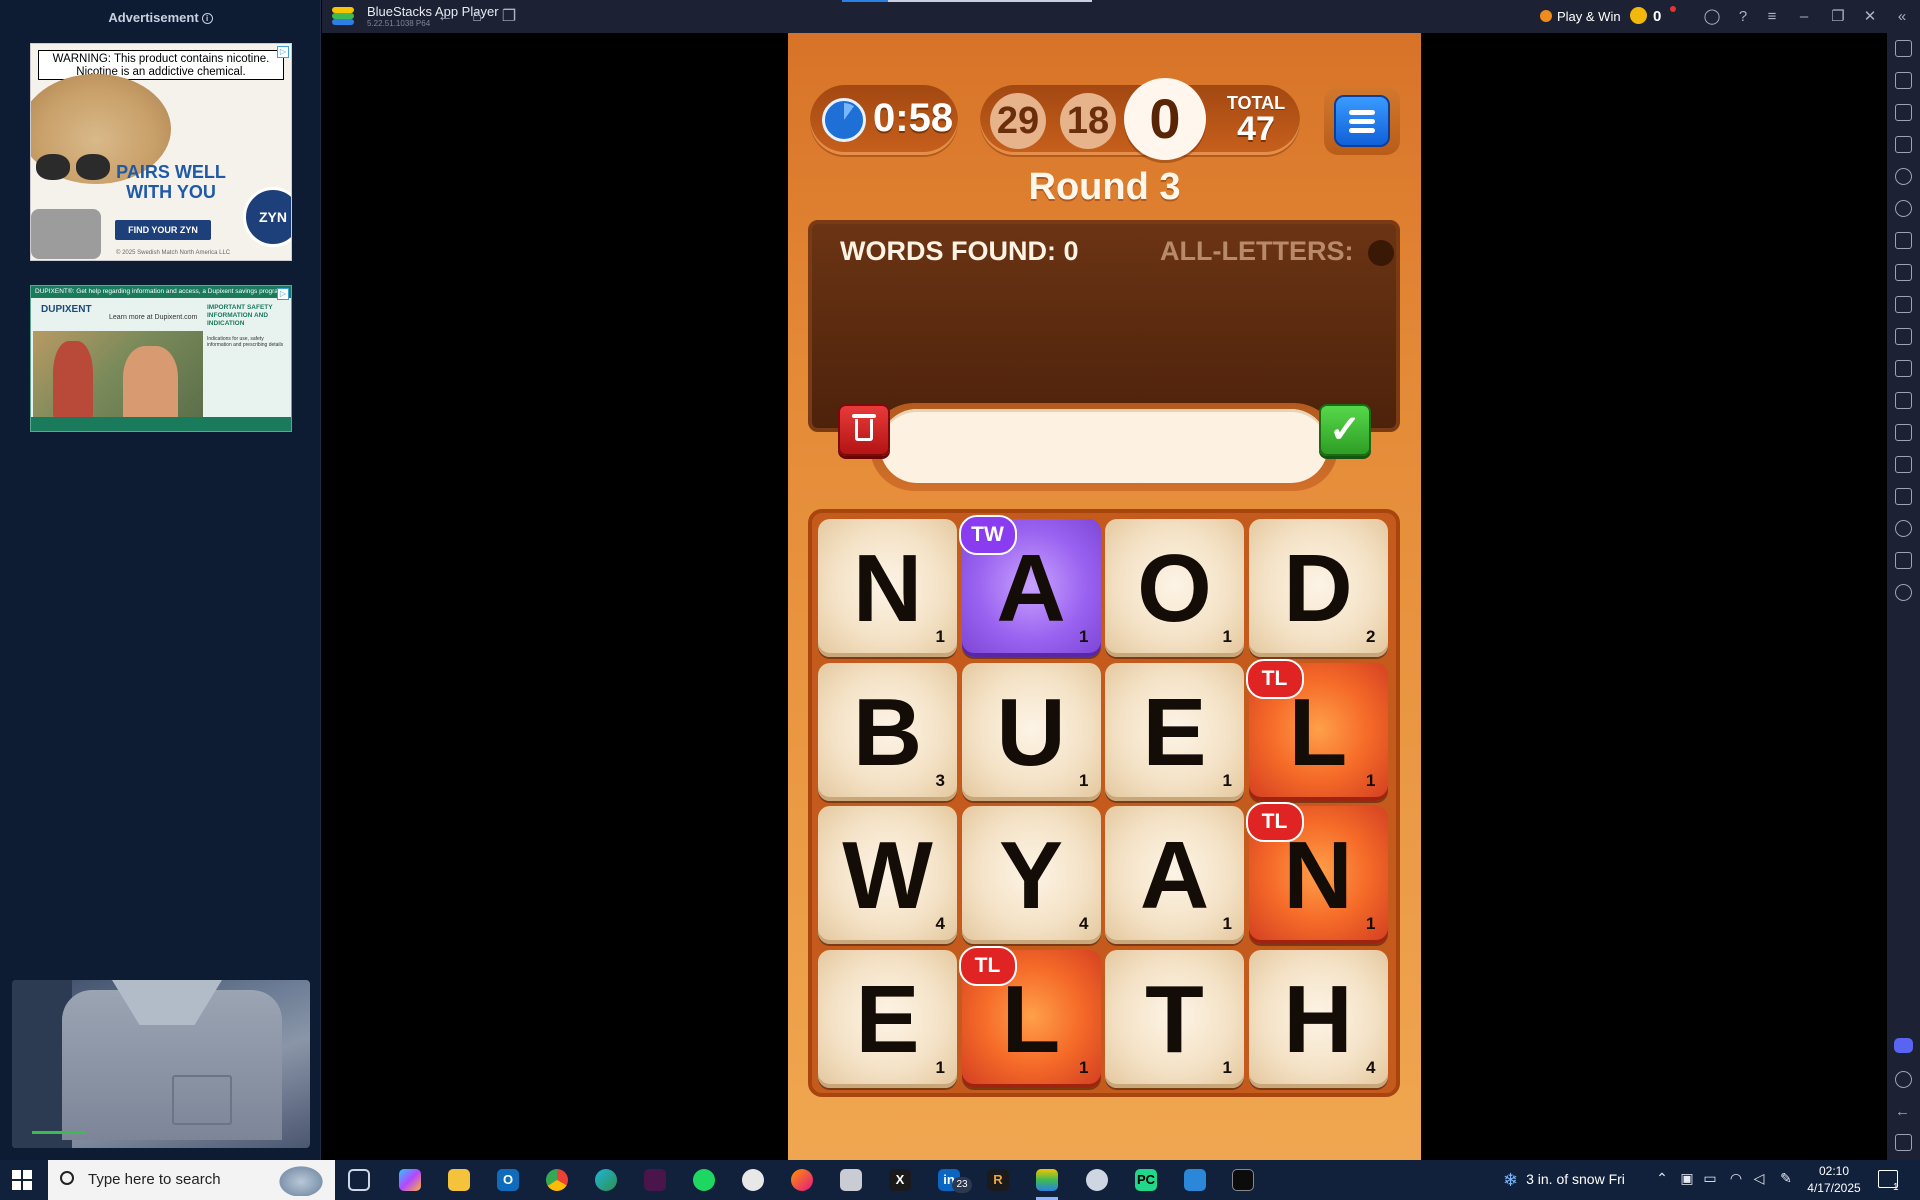 The image size is (1920, 1200). Describe the element at coordinates (1786, 1178) in the screenshot. I see `pen-icon: ✎` at that location.